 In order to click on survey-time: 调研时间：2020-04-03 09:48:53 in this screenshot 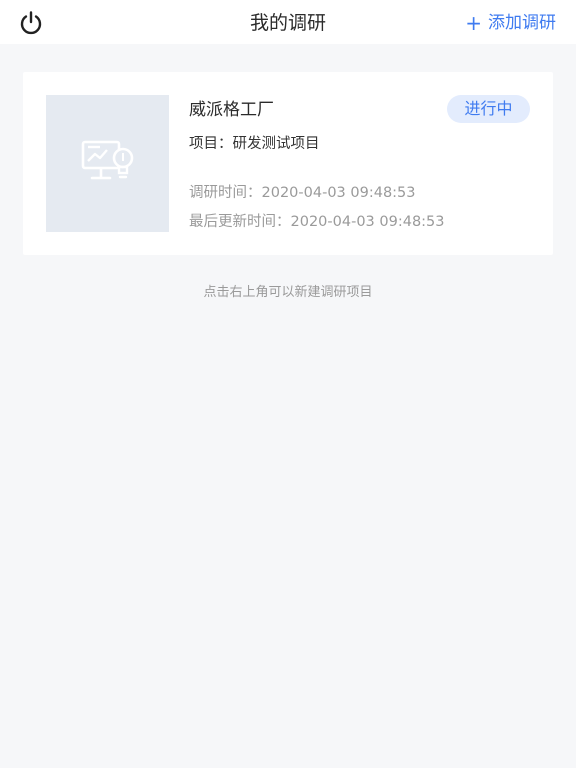, I will do `click(302, 193)`.